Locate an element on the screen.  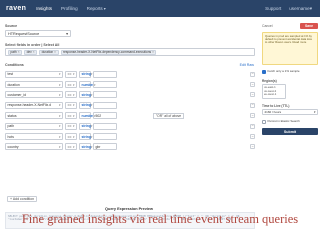
field-select: test ▾ is located at coordinates (34, 74).